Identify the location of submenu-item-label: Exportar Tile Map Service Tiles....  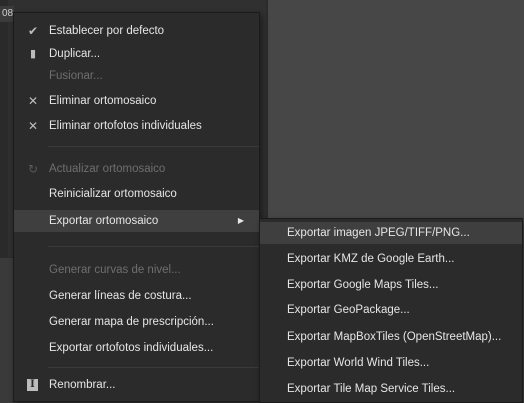
(371, 389).